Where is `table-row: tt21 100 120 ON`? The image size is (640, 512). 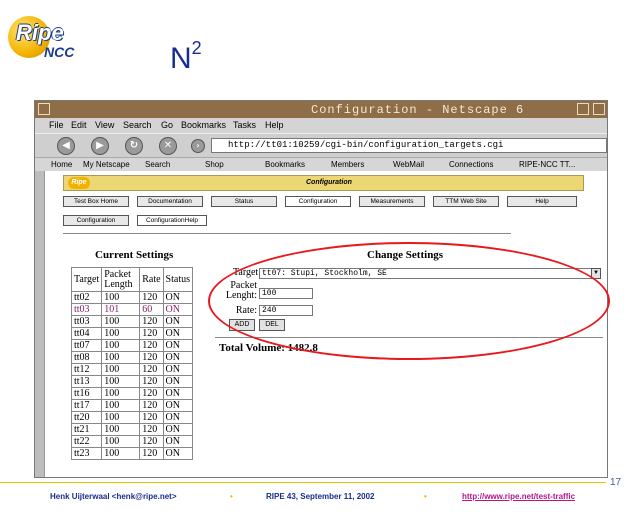 table-row: tt21 100 120 ON is located at coordinates (132, 429).